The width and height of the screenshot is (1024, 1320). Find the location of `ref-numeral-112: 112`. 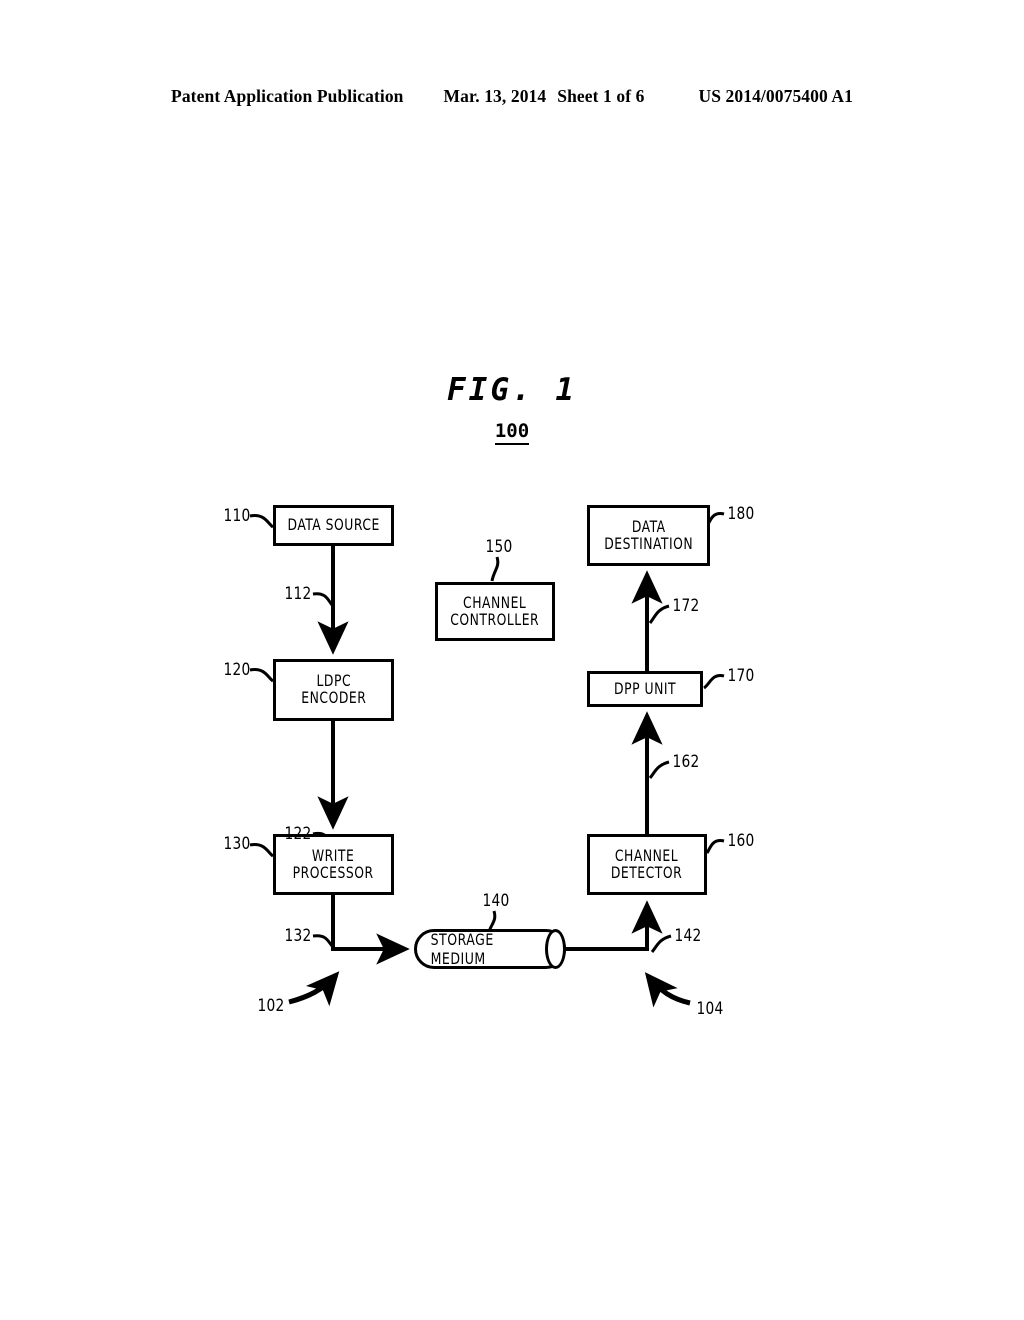

ref-numeral-112: 112 is located at coordinates (298, 594).